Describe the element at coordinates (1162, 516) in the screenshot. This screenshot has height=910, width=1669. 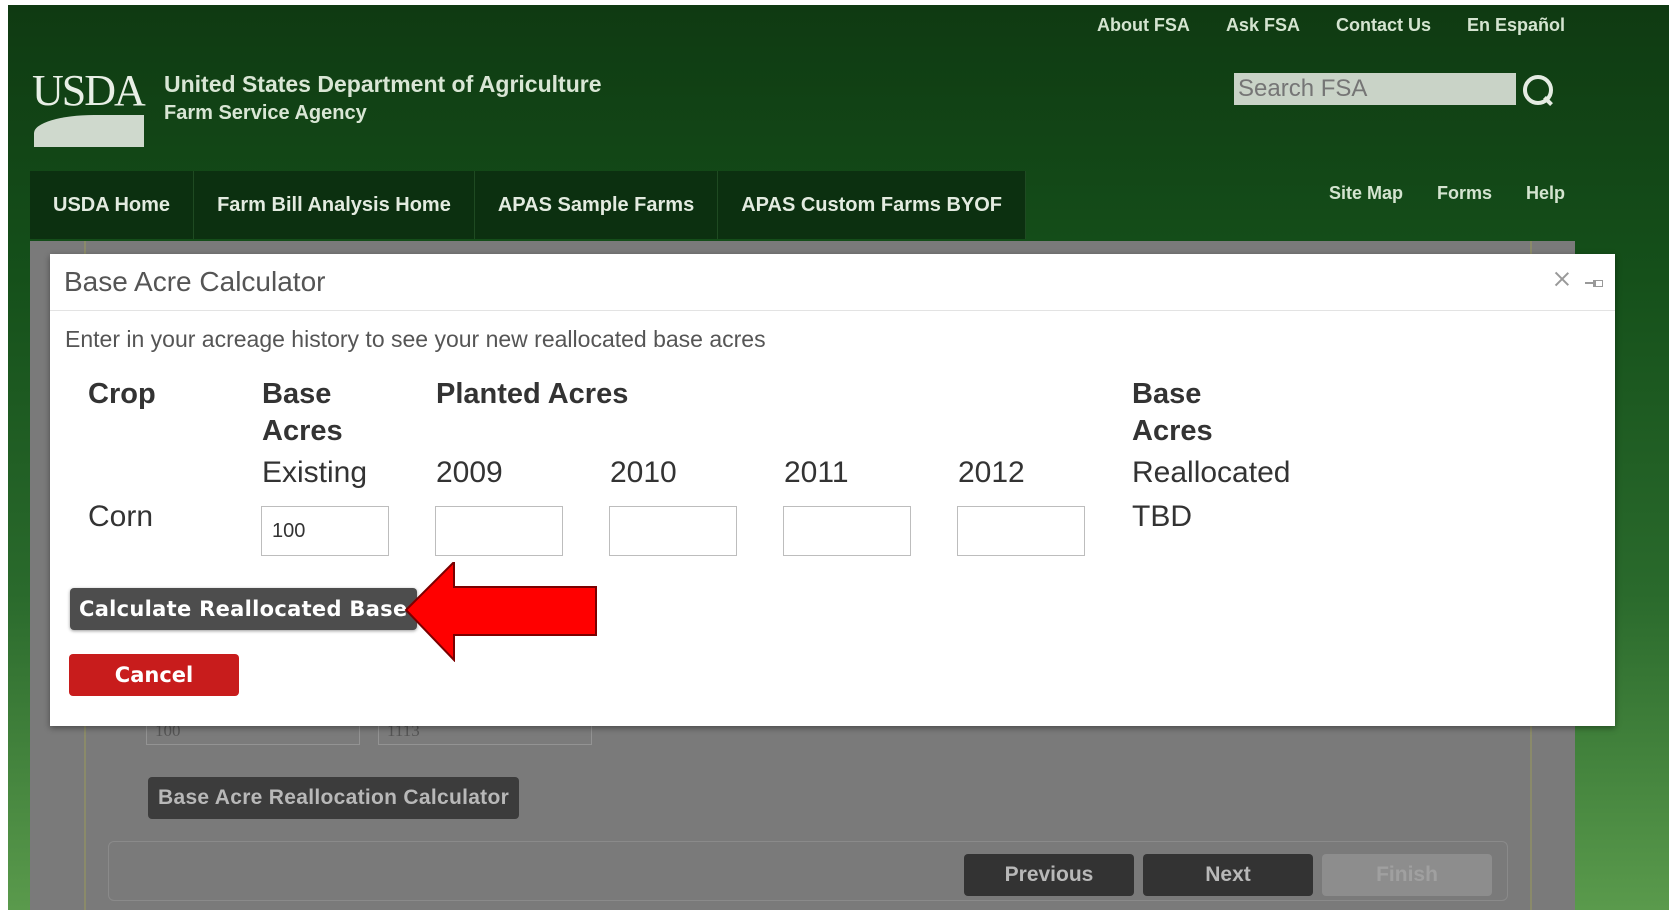
I see `reallocated-base-value: TBD` at that location.